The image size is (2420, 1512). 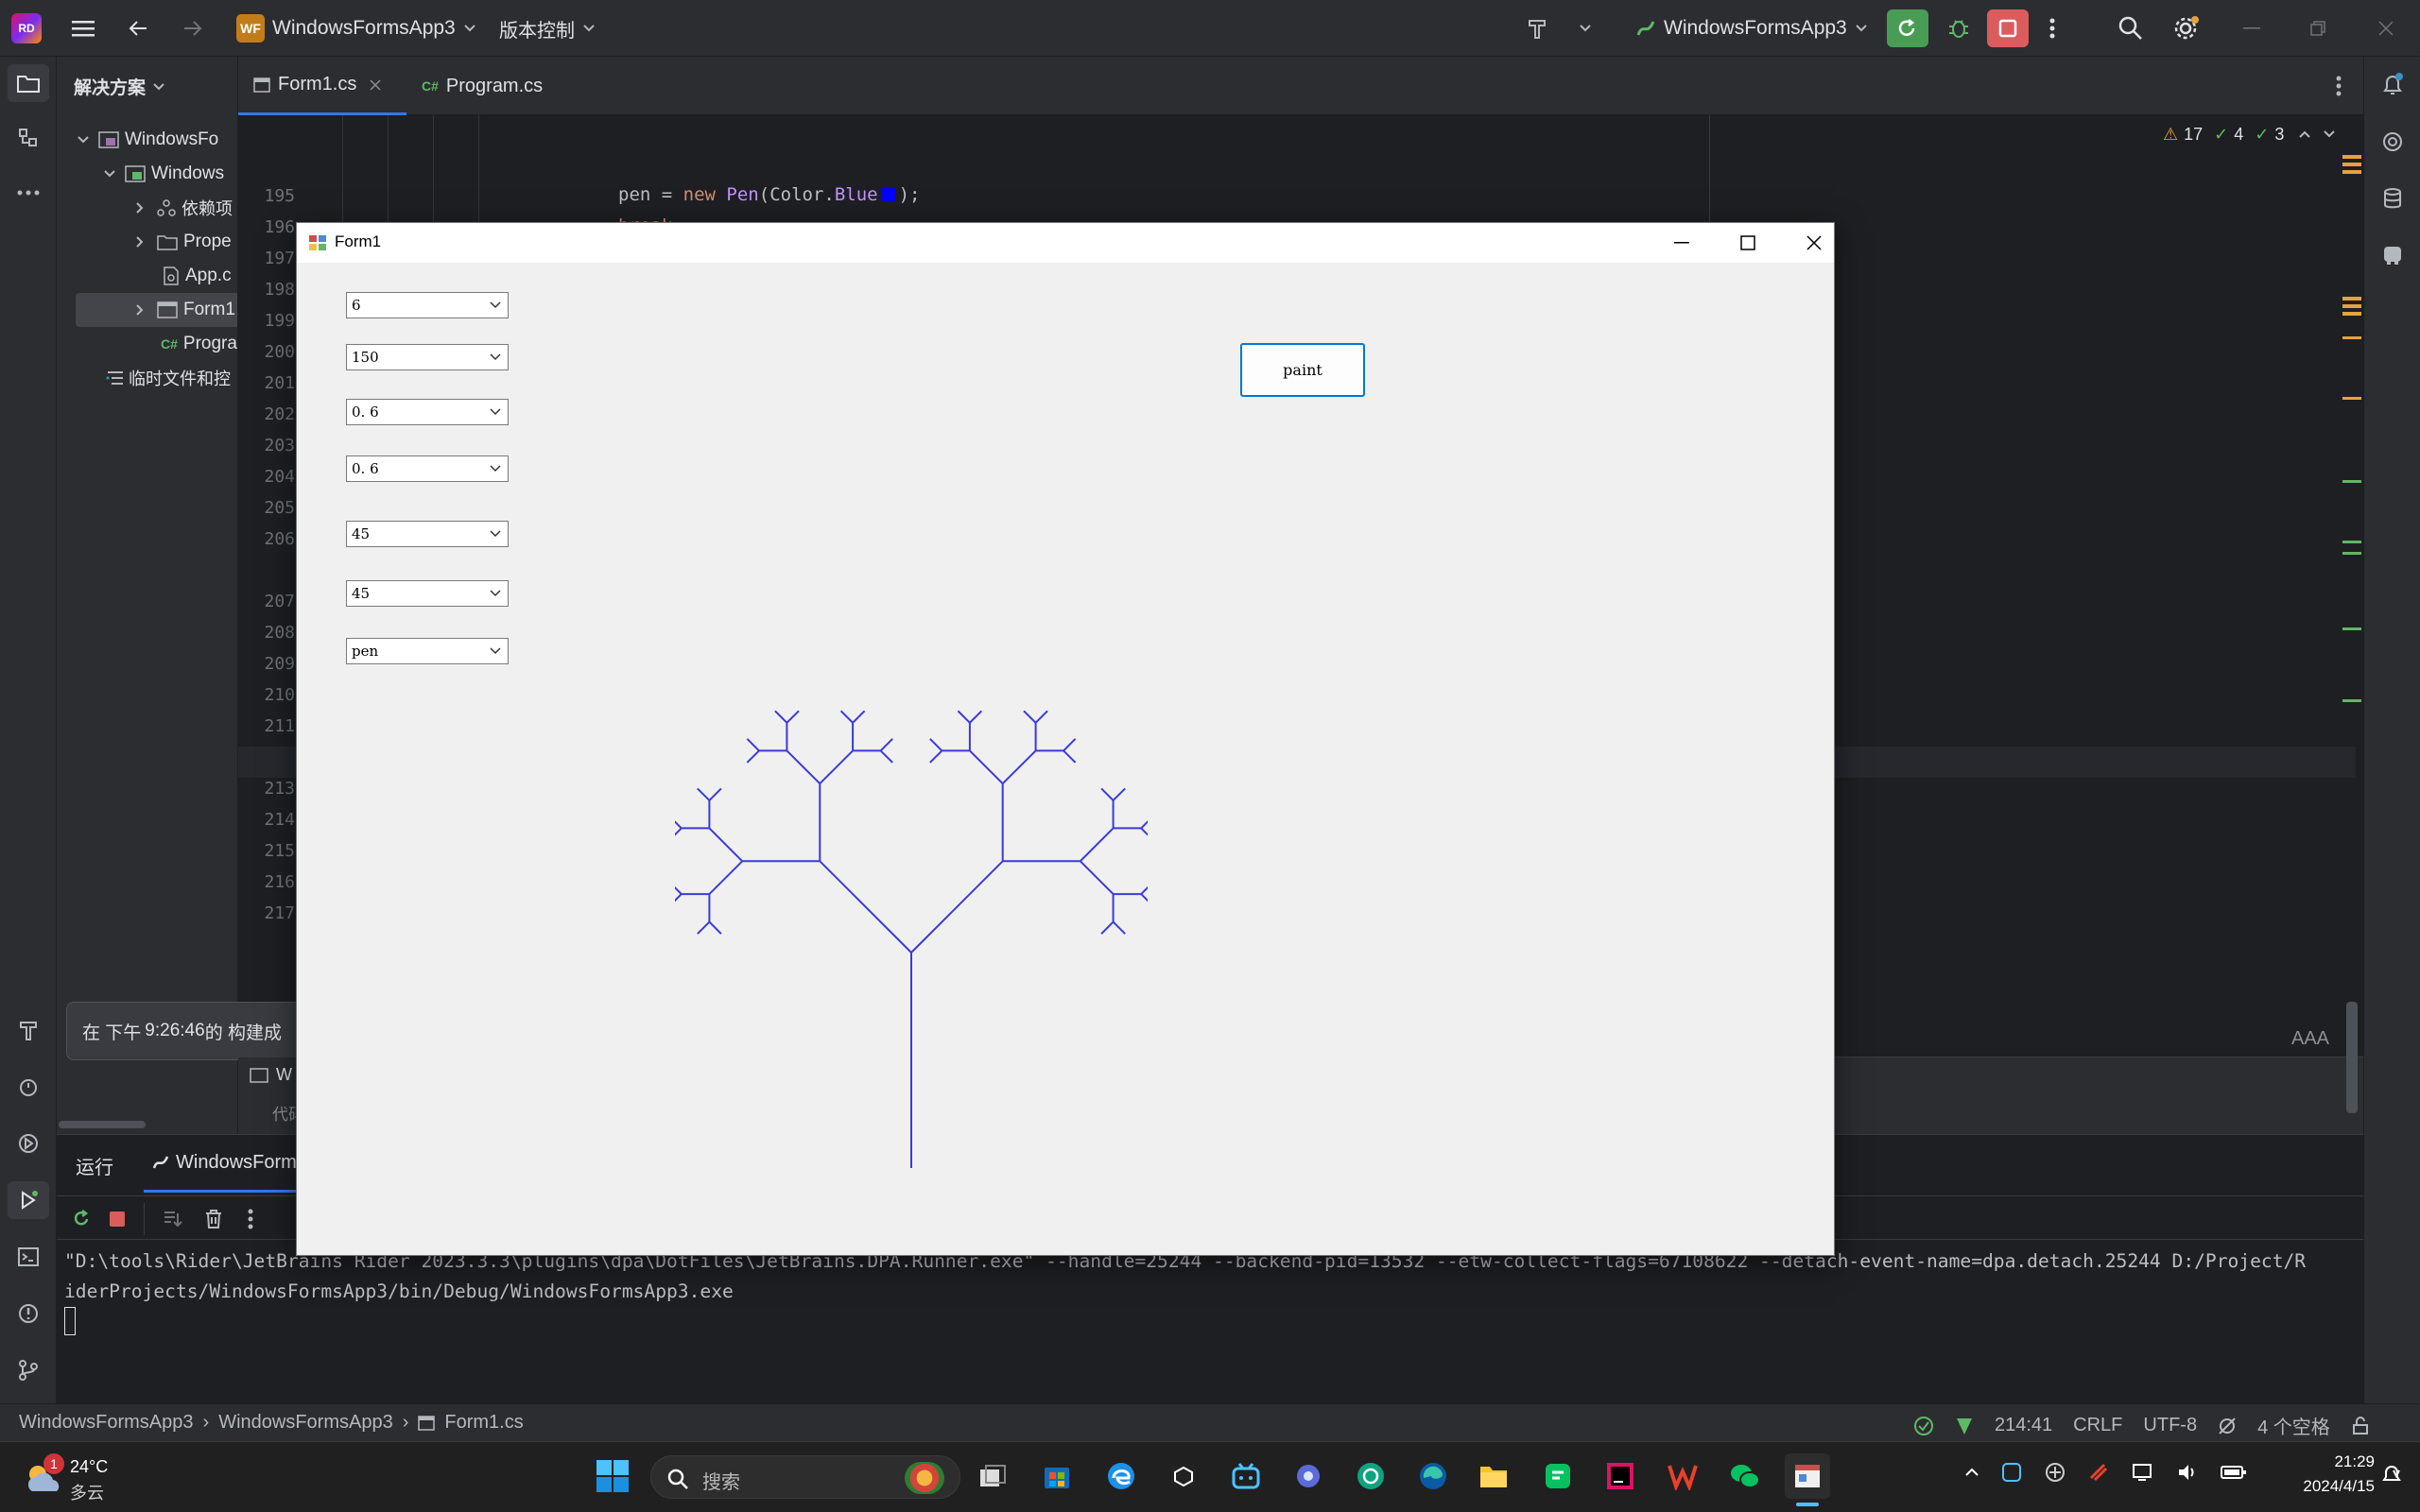 What do you see at coordinates (2143, 1472) in the screenshot?
I see `network-icon` at bounding box center [2143, 1472].